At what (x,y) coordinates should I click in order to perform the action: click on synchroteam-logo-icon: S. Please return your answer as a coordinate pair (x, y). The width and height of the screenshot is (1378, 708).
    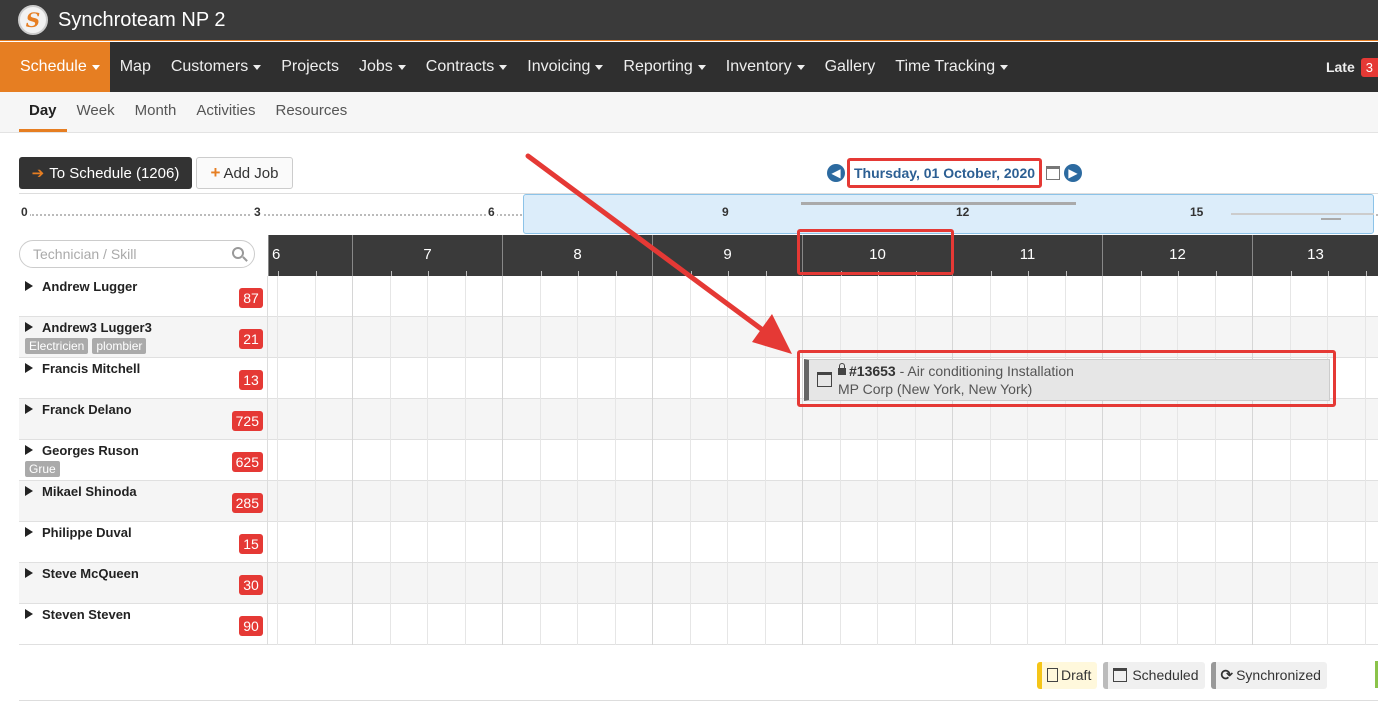
    Looking at the image, I should click on (33, 20).